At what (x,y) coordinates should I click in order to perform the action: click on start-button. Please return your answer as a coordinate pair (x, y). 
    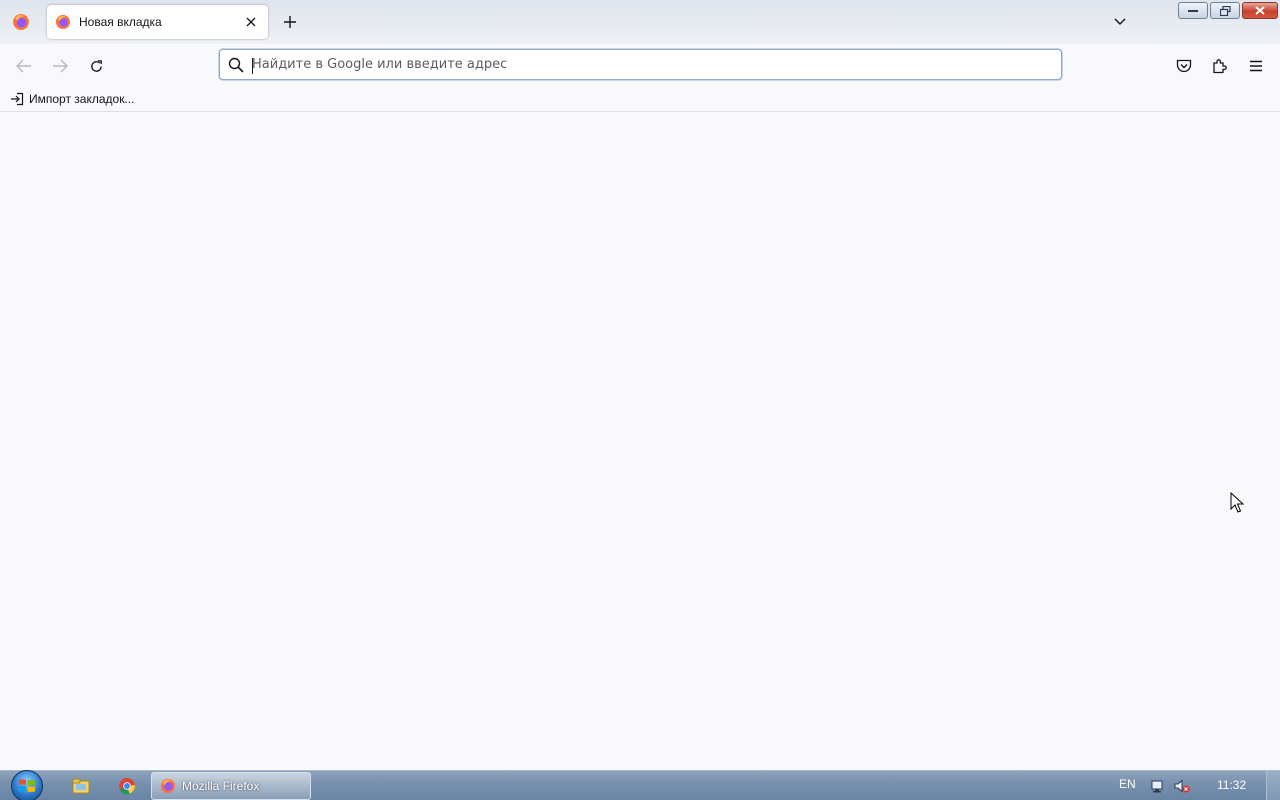
    Looking at the image, I should click on (27, 784).